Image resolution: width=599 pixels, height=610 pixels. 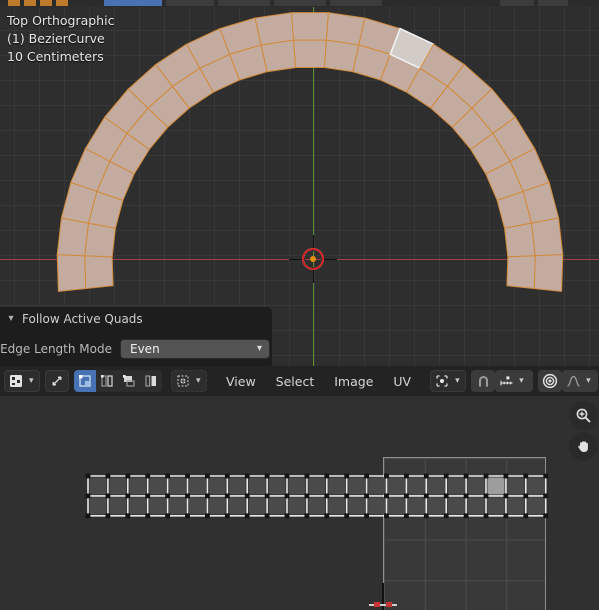 I want to click on uv-sync-selection-button, so click(x=57, y=381).